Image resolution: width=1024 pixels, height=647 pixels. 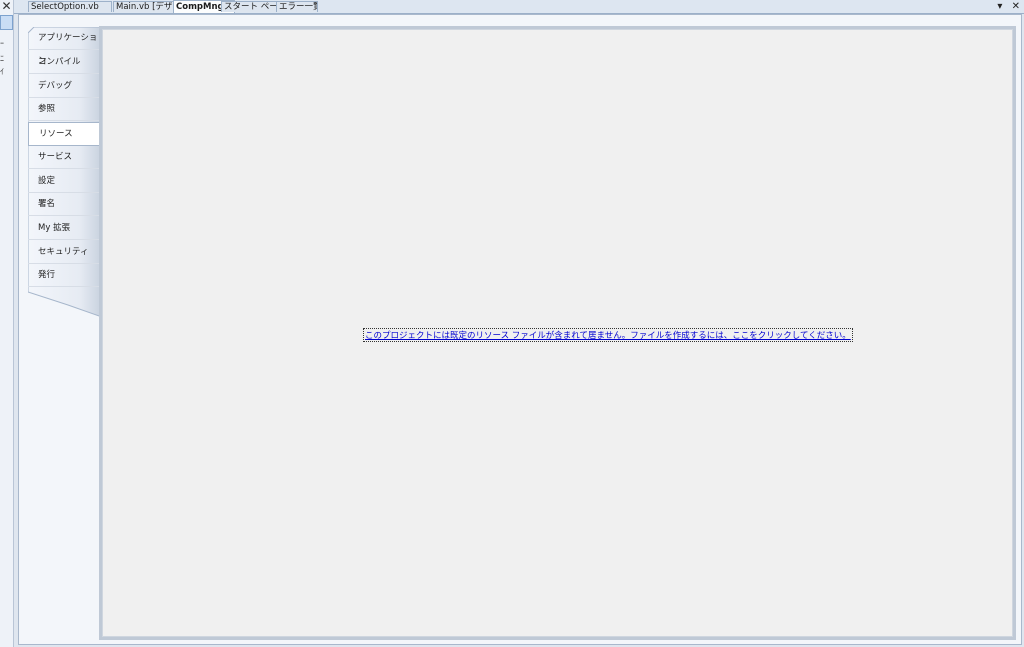 What do you see at coordinates (1005, 6) in the screenshot?
I see `tab-controls: ▾ ✕` at bounding box center [1005, 6].